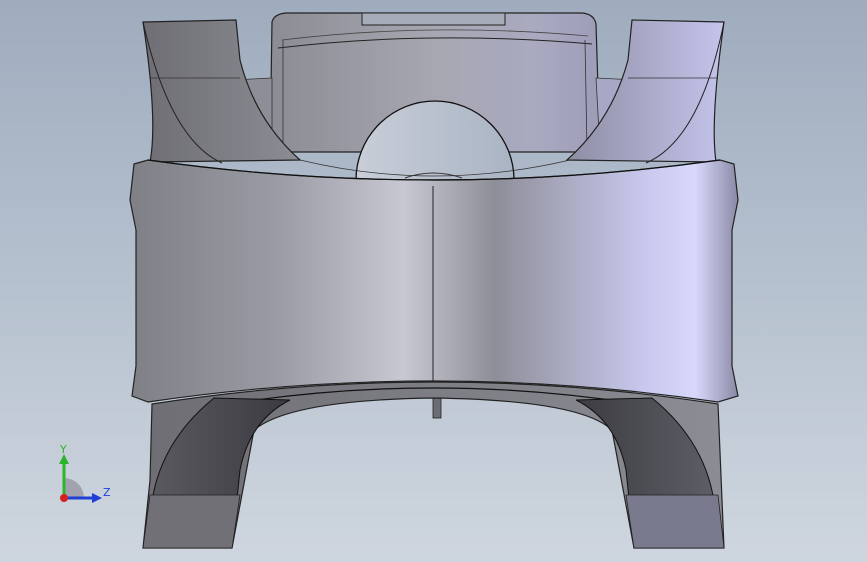 This screenshot has height=562, width=867. Describe the element at coordinates (435, 96) in the screenshot. I see `pin-boss` at that location.